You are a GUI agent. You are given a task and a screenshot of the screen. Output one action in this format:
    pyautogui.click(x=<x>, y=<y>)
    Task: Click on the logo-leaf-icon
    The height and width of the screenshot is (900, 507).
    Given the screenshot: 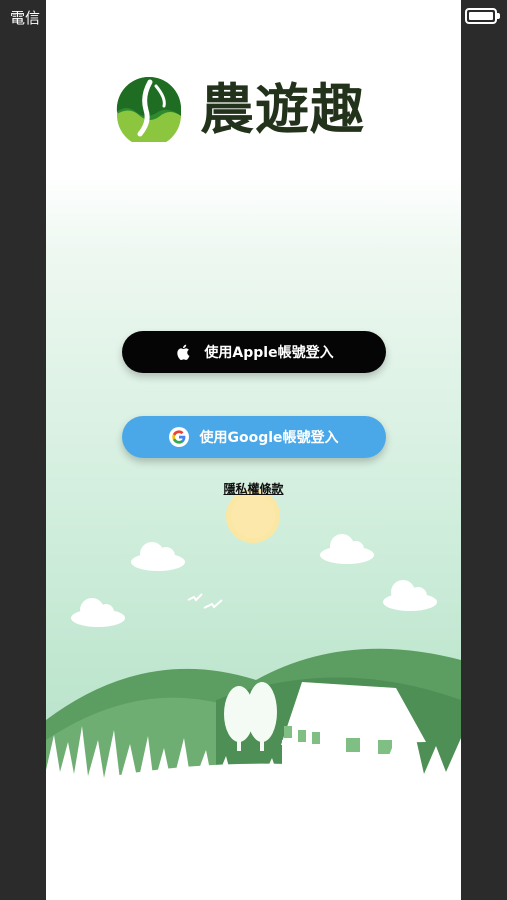 What is the action you would take?
    pyautogui.click(x=148, y=109)
    